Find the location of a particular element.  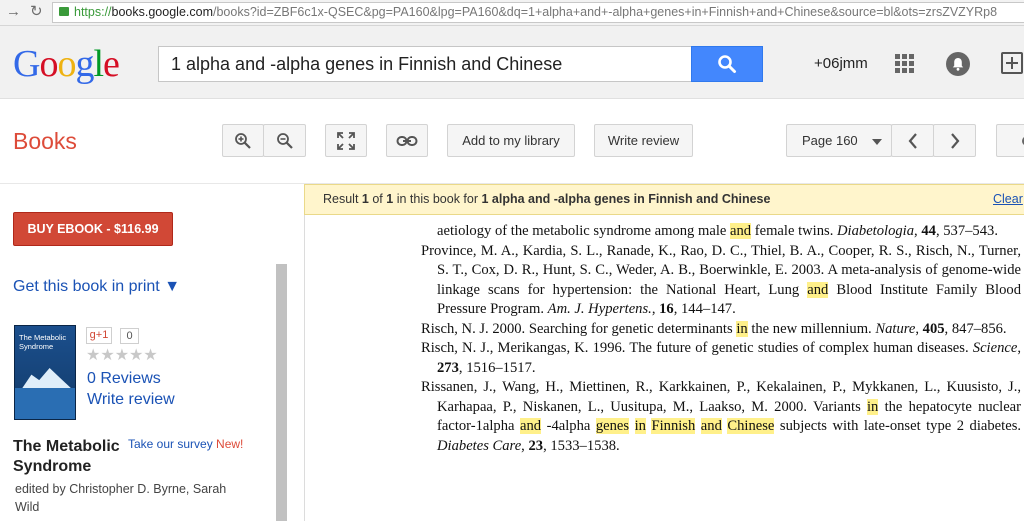

link-button is located at coordinates (407, 140).